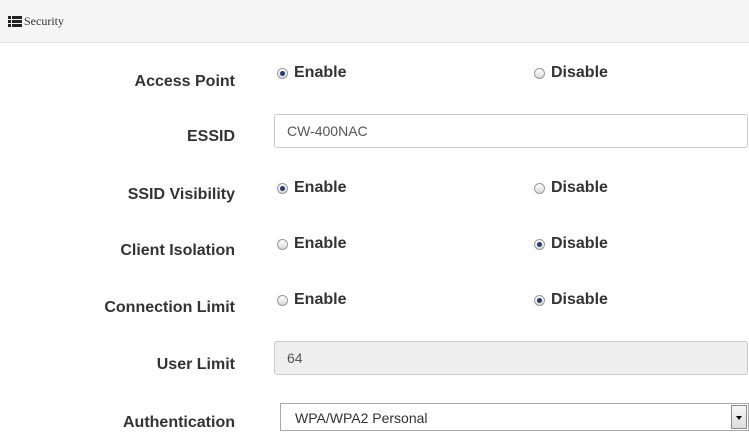 This screenshot has height=445, width=749. What do you see at coordinates (511, 131) in the screenshot?
I see `essid-input` at bounding box center [511, 131].